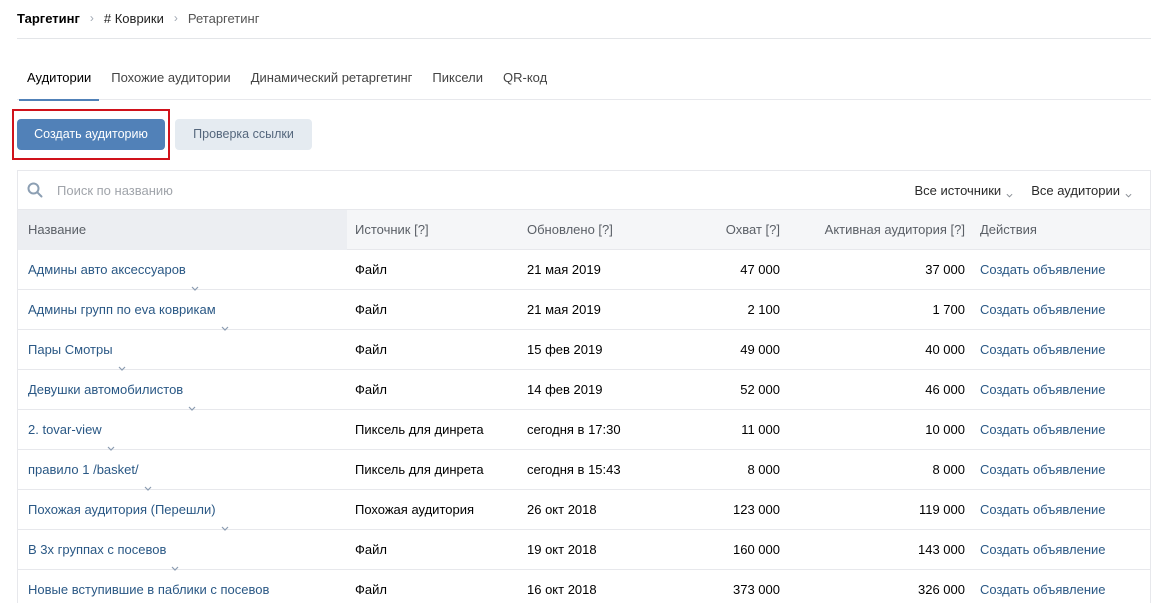 The image size is (1159, 603). Describe the element at coordinates (763, 309) in the screenshot. I see `reach-cell: 2 100` at that location.